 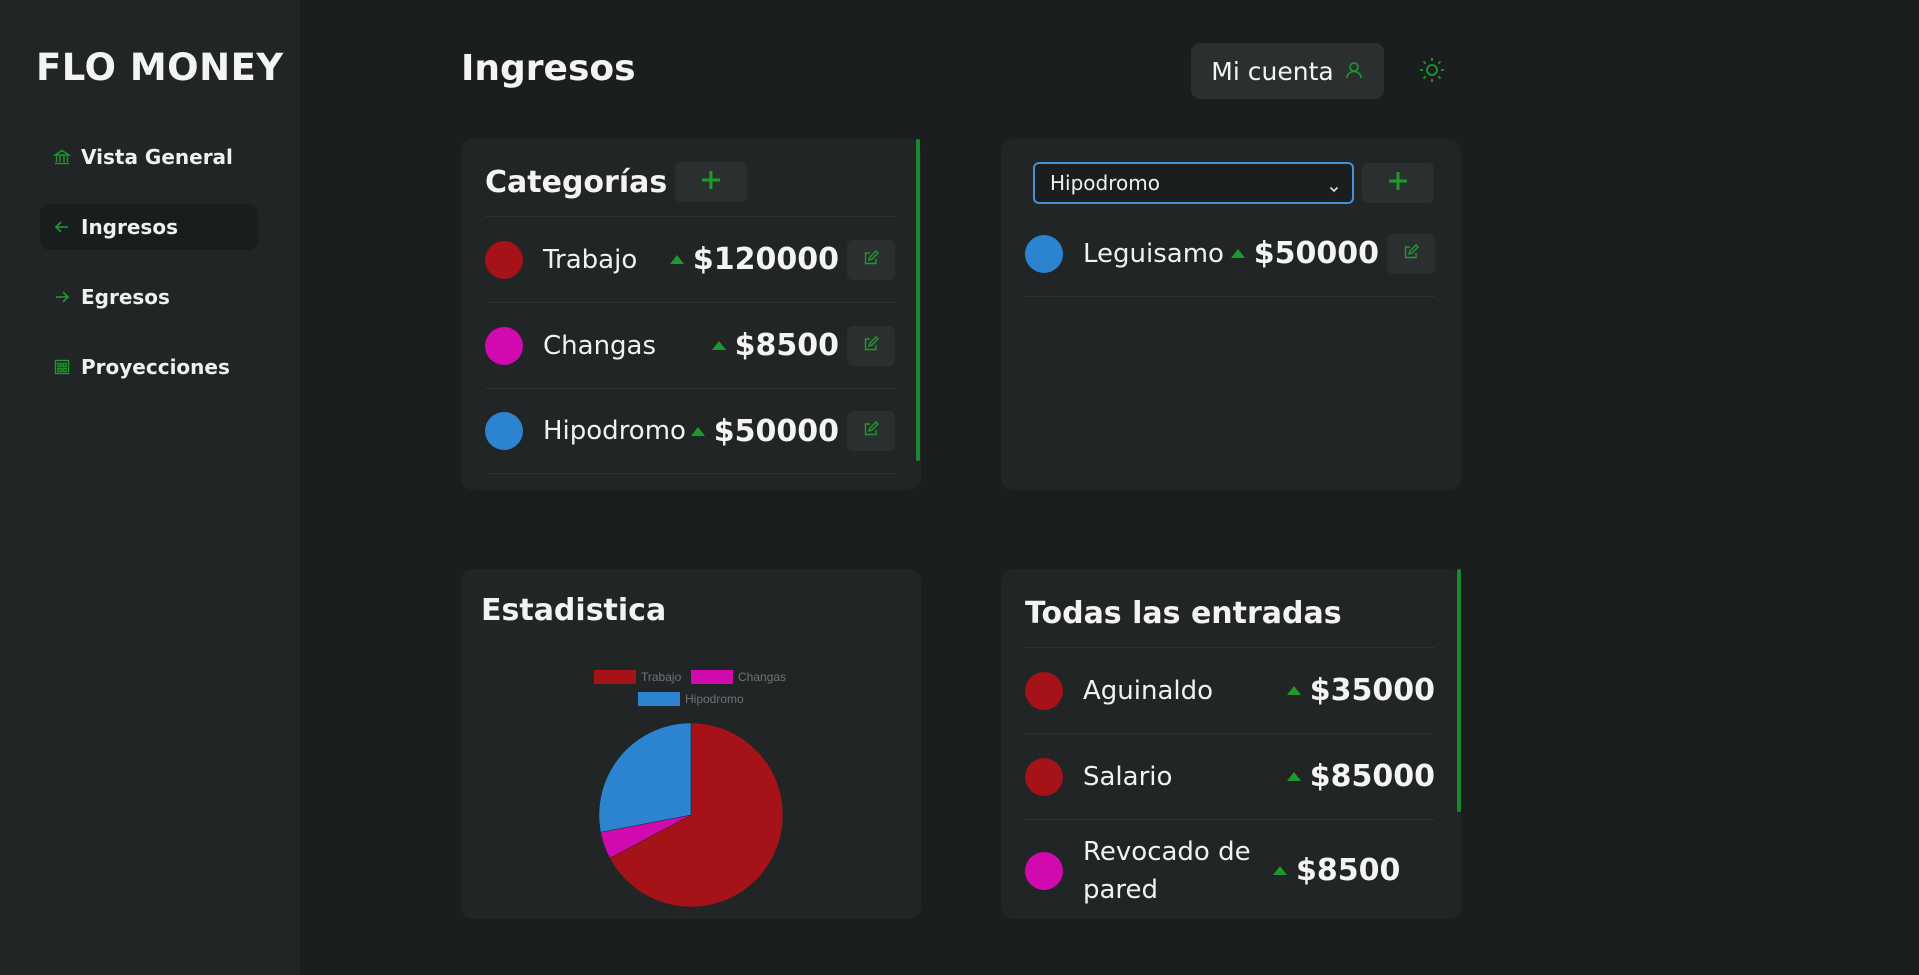 I want to click on arrow-left-icon, so click(x=62, y=227).